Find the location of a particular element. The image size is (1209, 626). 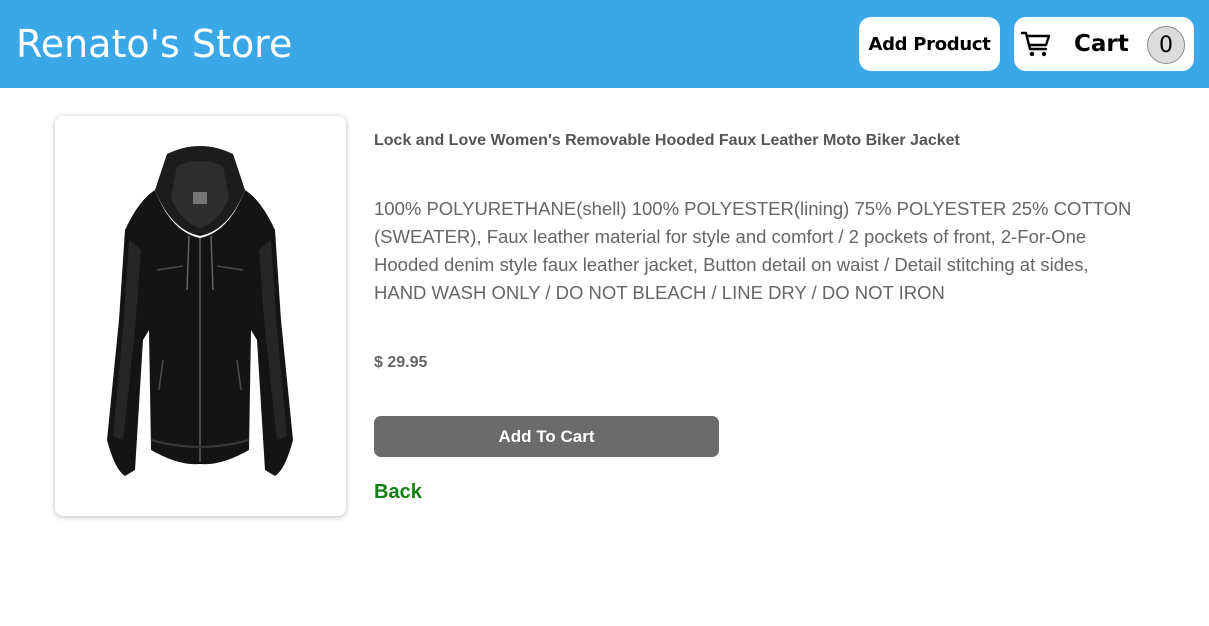

back-link: Back is located at coordinates (398, 492).